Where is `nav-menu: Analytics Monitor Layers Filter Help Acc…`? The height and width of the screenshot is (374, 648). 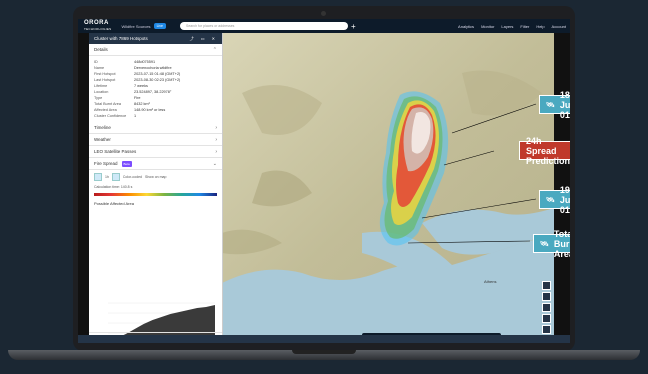 nav-menu: Analytics Monitor Layers Filter Help Acc… is located at coordinates (512, 26).